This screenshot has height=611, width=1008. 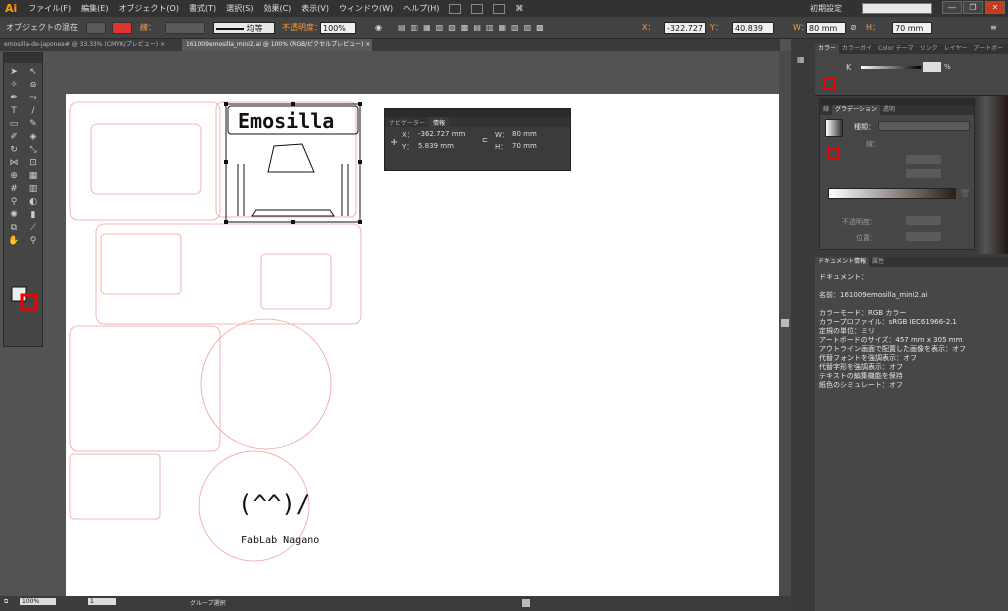 What do you see at coordinates (244, 28) in the screenshot?
I see `stroke-profile-select: 均等` at bounding box center [244, 28].